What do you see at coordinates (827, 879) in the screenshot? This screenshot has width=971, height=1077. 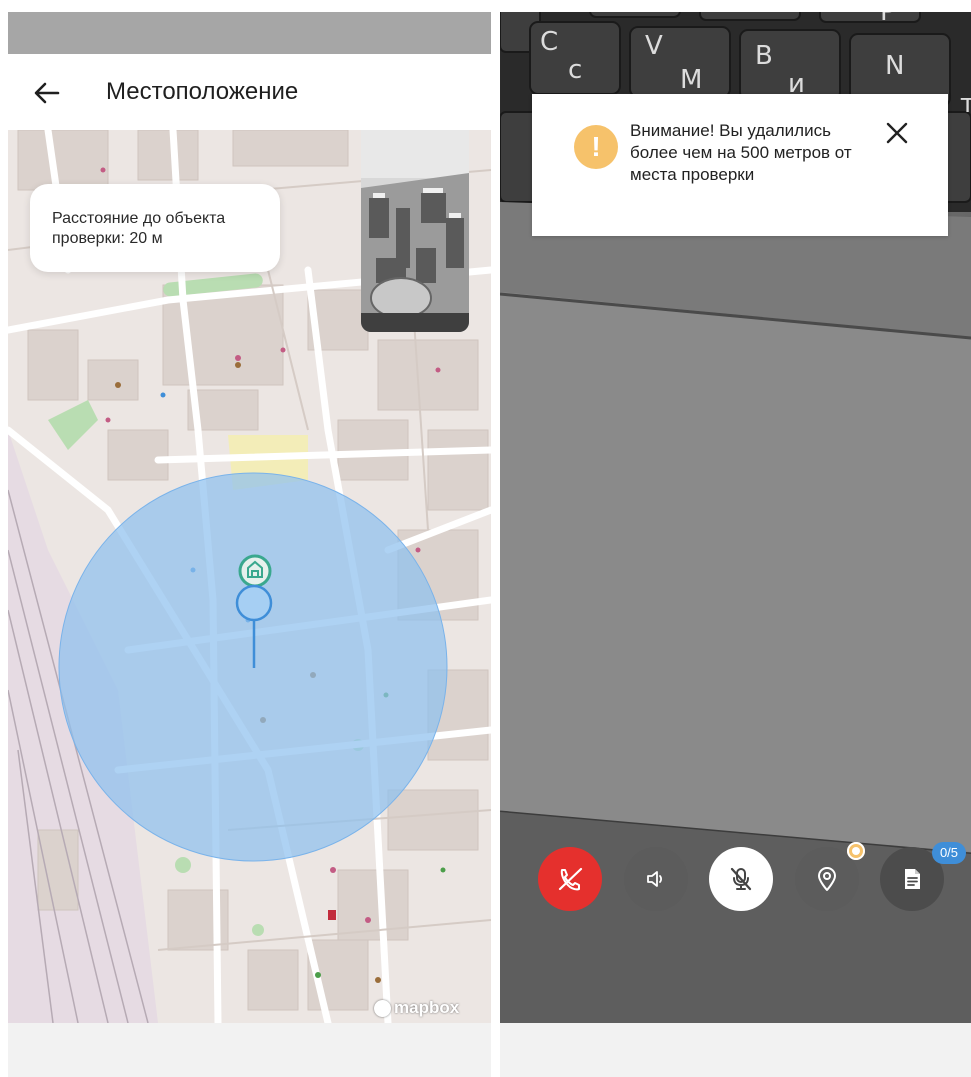 I see `map-pin-icon` at bounding box center [827, 879].